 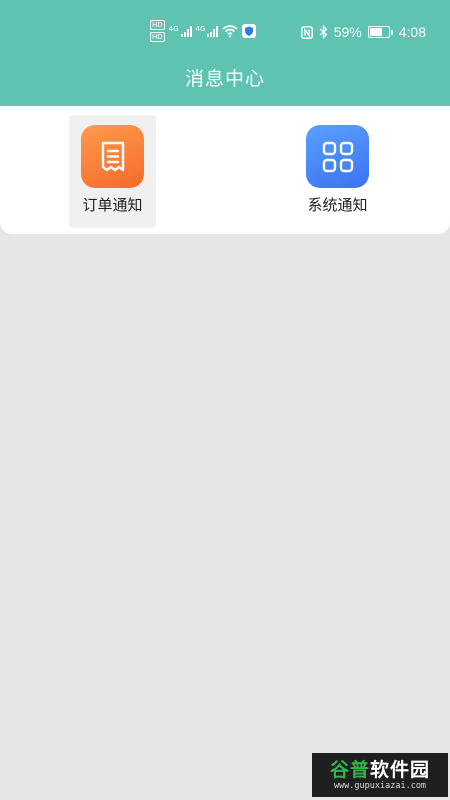 I want to click on system-icon-tile, so click(x=337, y=156).